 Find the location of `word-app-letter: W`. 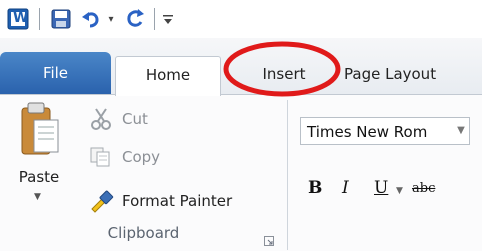

word-app-letter: W is located at coordinates (21, 18).